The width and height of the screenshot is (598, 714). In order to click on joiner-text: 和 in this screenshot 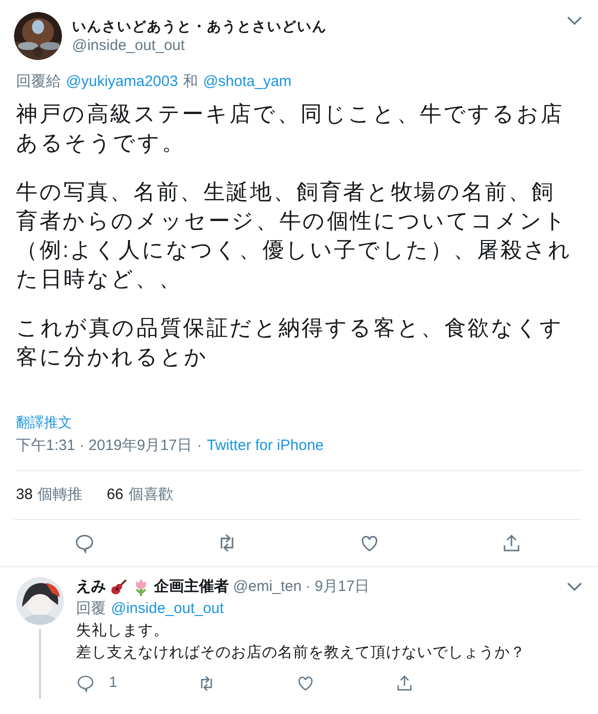, I will do `click(190, 82)`.